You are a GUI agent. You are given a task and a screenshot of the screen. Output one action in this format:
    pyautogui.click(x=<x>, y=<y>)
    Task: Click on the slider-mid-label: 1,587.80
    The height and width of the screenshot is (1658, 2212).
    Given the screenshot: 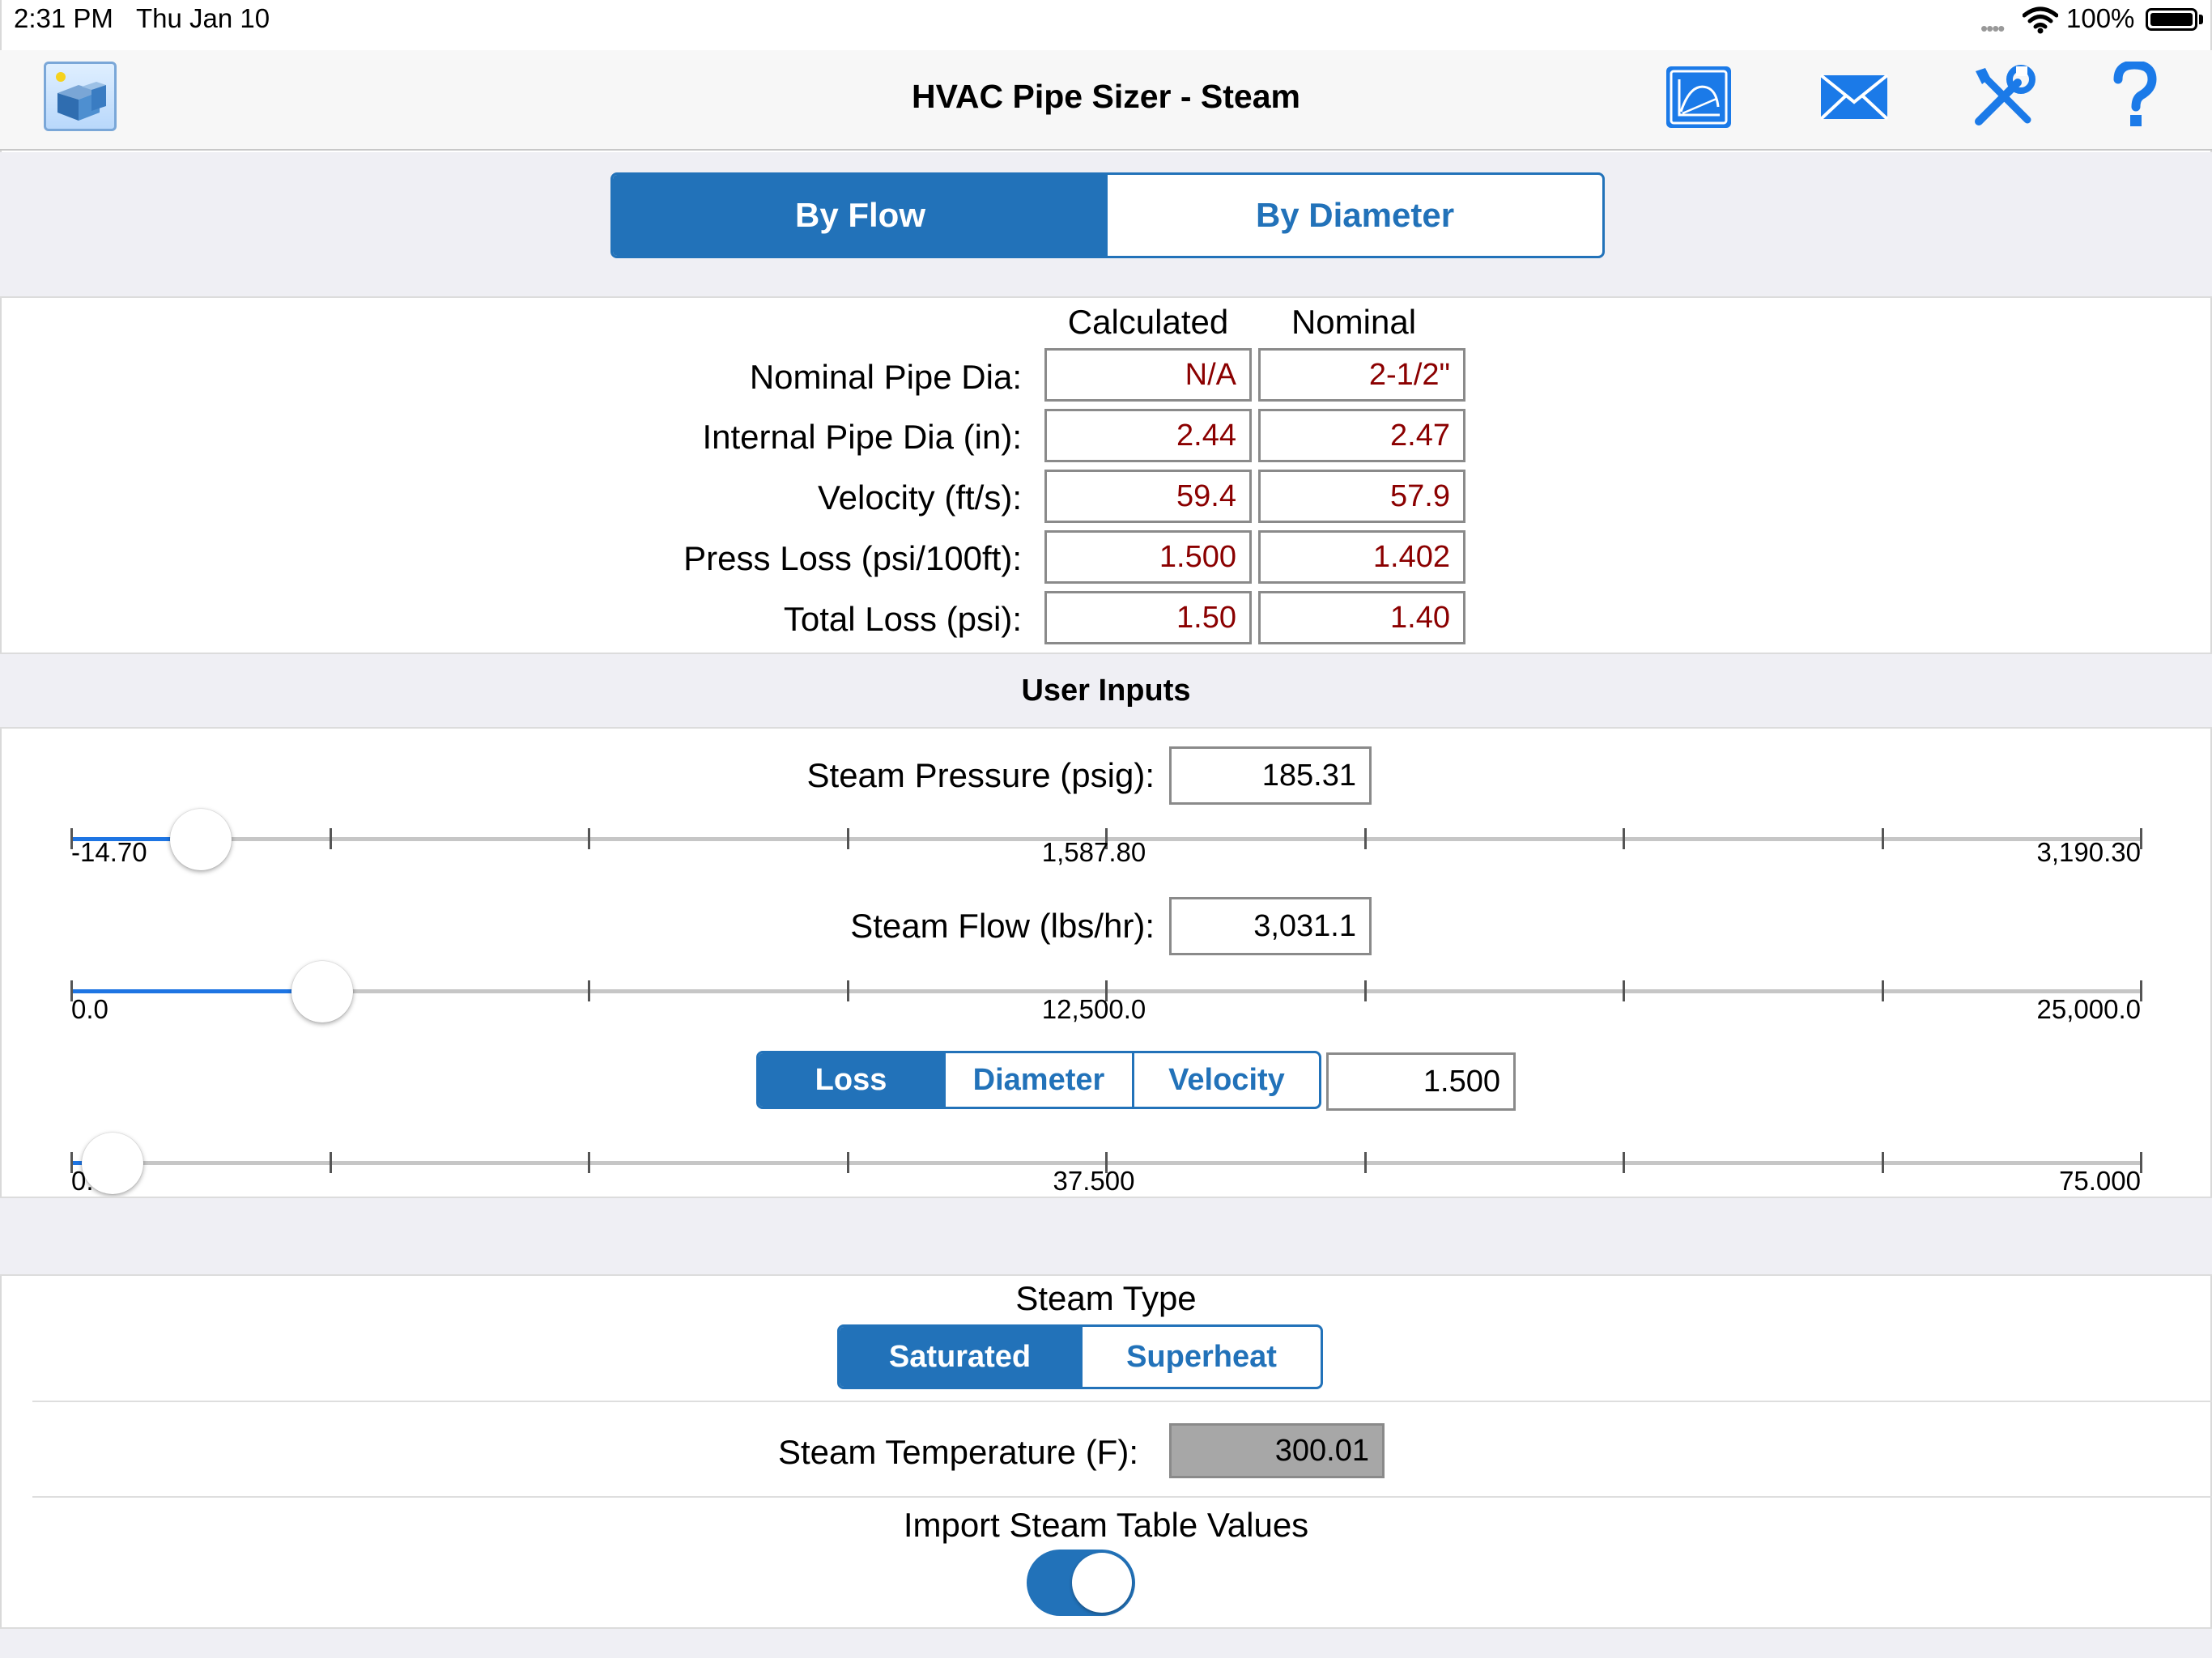 What is the action you would take?
    pyautogui.click(x=1094, y=852)
    